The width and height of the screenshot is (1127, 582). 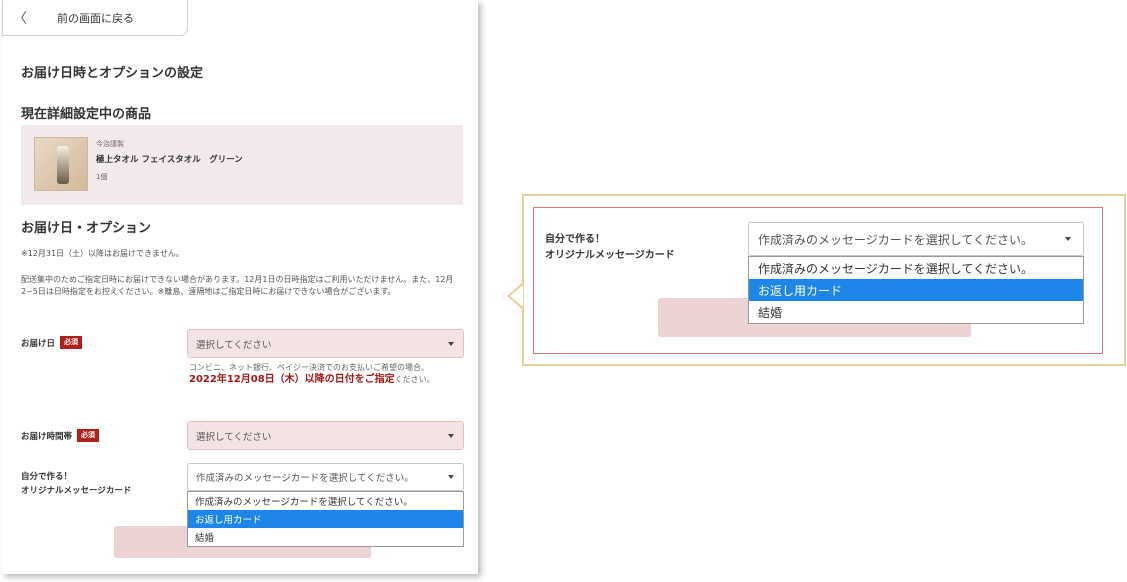 What do you see at coordinates (516, 296) in the screenshot?
I see `callout-pointer-fill` at bounding box center [516, 296].